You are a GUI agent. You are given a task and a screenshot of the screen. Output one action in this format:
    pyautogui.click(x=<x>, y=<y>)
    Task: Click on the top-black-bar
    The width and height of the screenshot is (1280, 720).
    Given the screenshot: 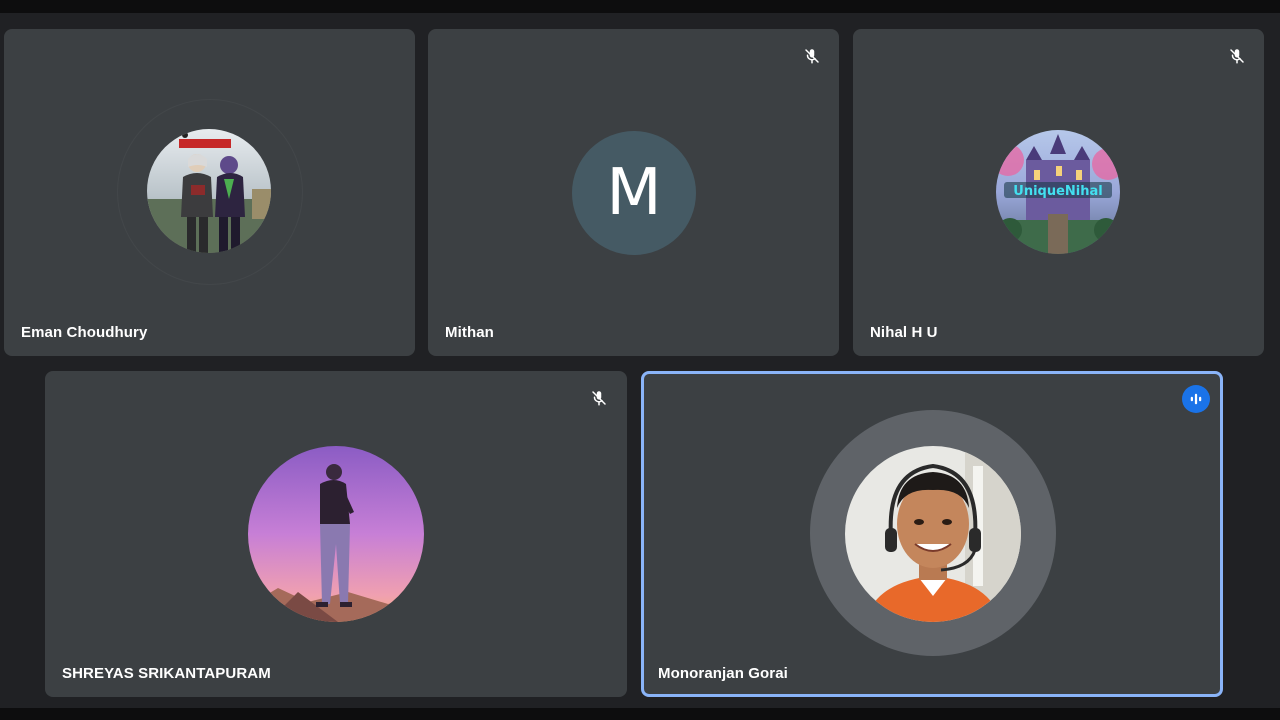 What is the action you would take?
    pyautogui.click(x=640, y=6)
    